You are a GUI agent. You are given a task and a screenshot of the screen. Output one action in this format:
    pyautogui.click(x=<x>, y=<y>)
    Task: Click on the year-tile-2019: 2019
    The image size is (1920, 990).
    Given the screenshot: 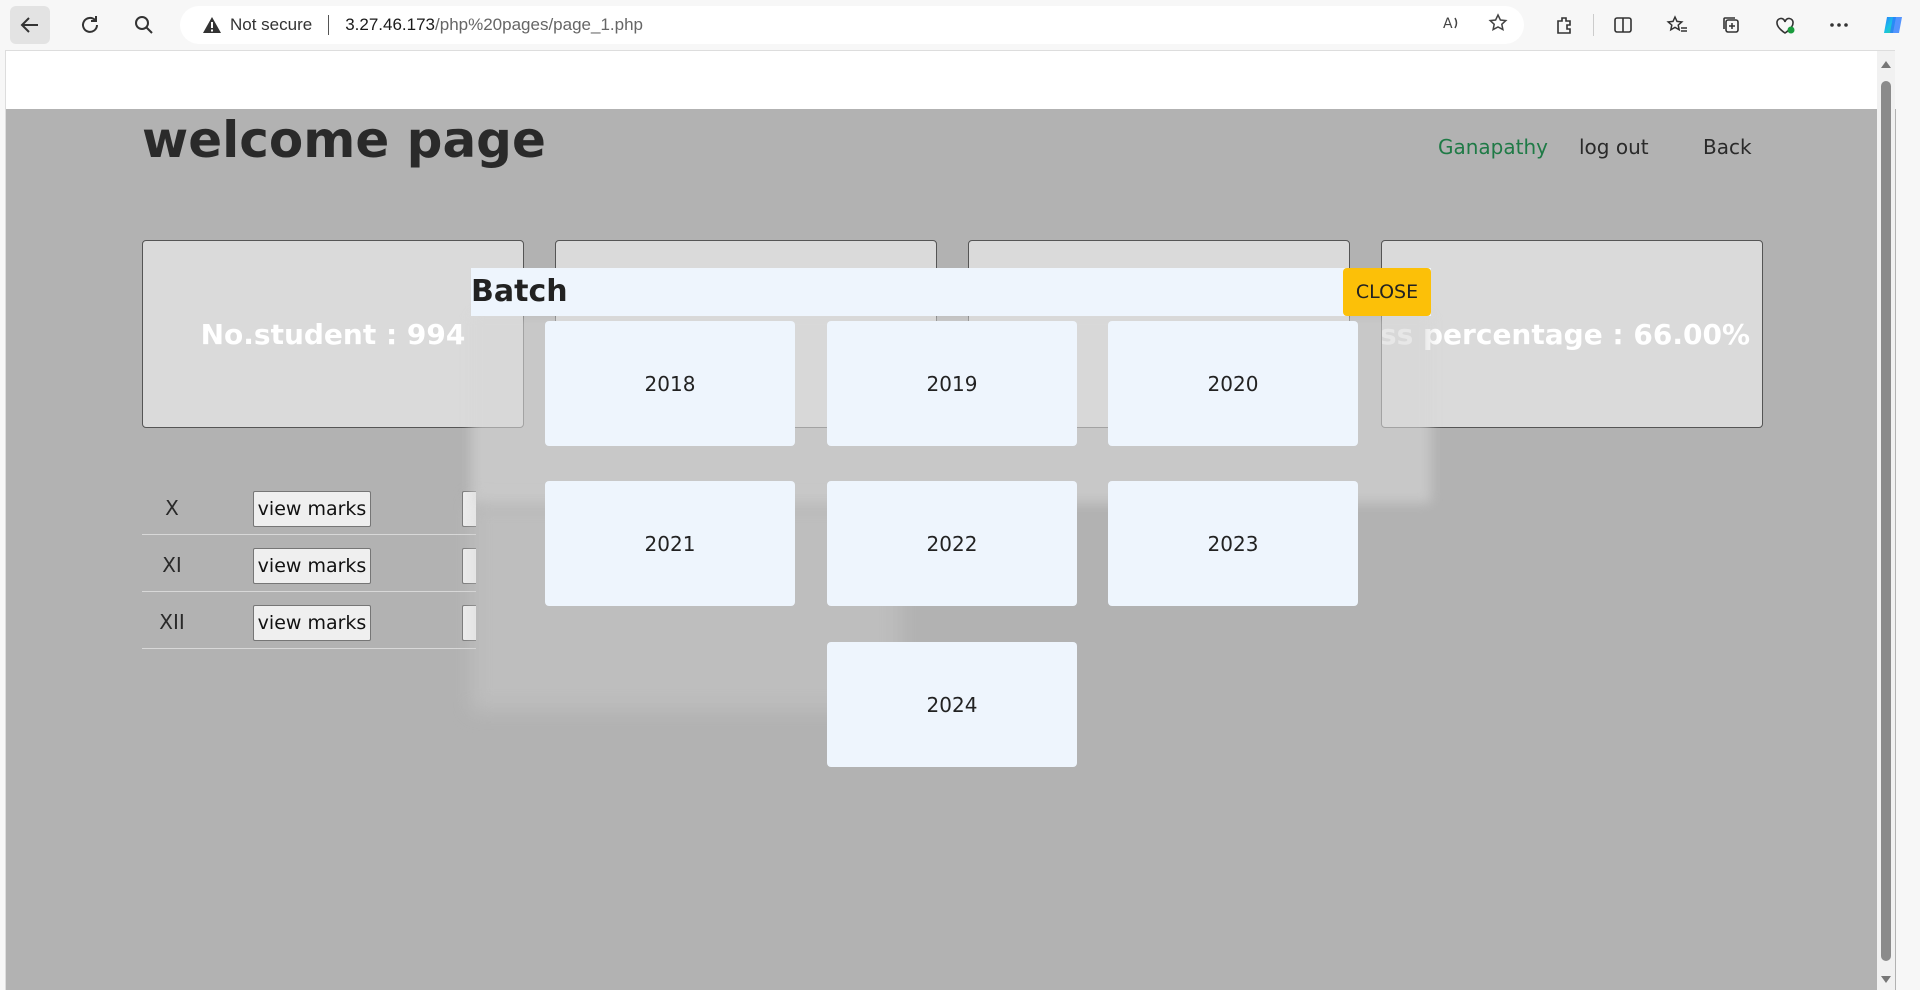 What is the action you would take?
    pyautogui.click(x=952, y=383)
    